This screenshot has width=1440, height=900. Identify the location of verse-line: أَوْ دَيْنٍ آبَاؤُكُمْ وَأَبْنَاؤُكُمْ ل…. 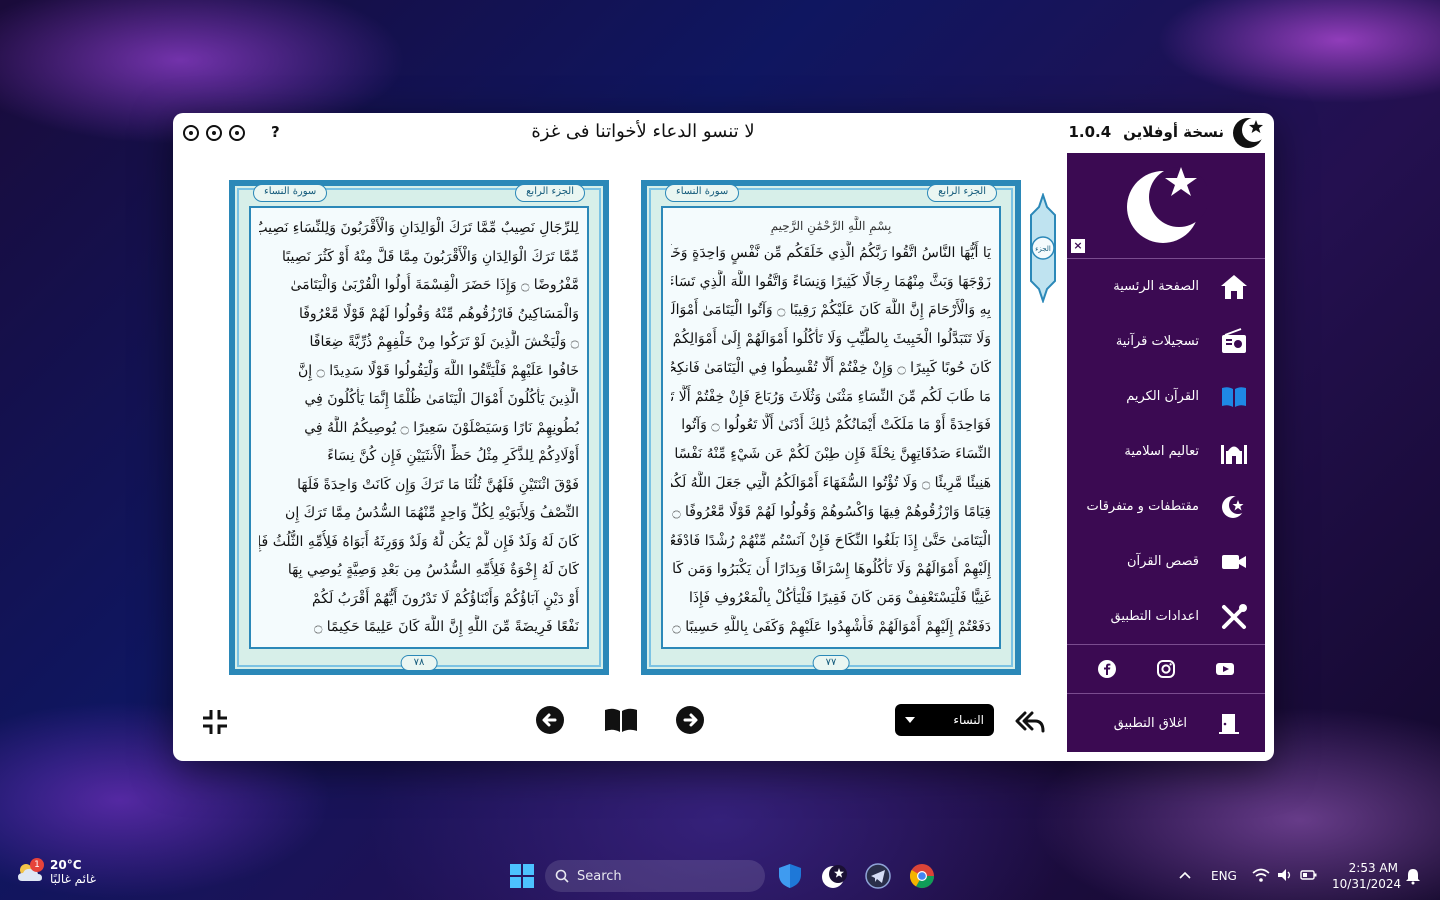
(445, 598).